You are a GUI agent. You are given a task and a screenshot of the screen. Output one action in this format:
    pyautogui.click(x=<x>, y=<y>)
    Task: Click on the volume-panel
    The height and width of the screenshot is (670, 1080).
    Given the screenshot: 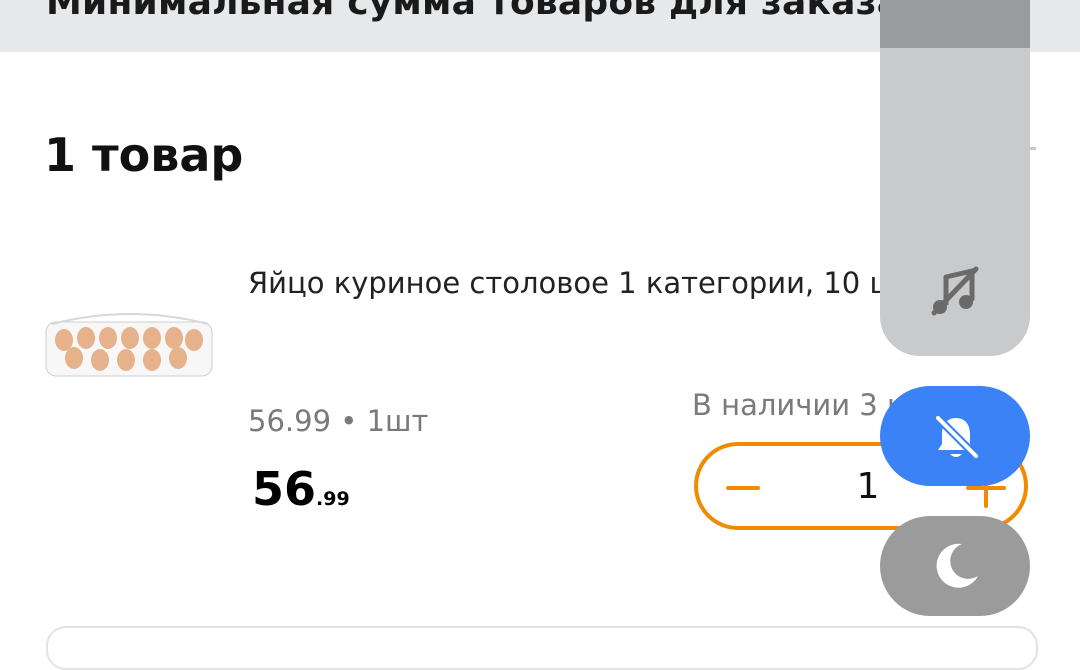 What is the action you would take?
    pyautogui.click(x=955, y=178)
    